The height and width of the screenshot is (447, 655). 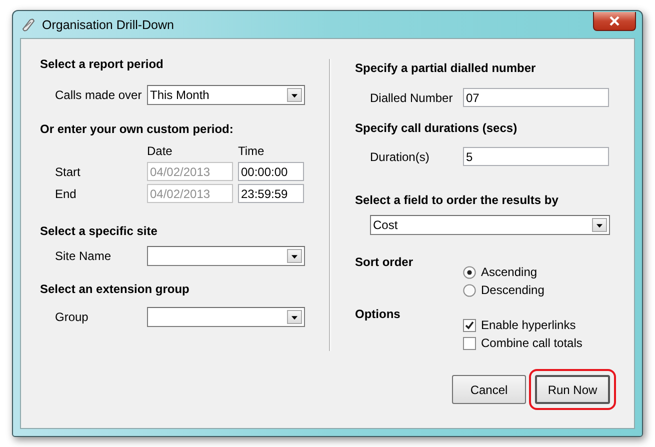 I want to click on section-heading: Options, so click(x=378, y=314).